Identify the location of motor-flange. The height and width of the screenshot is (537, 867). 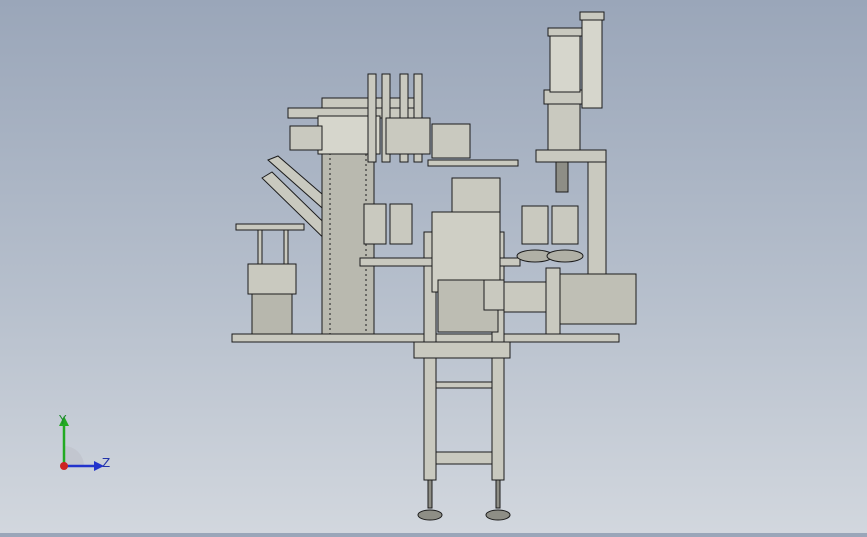
(553, 301).